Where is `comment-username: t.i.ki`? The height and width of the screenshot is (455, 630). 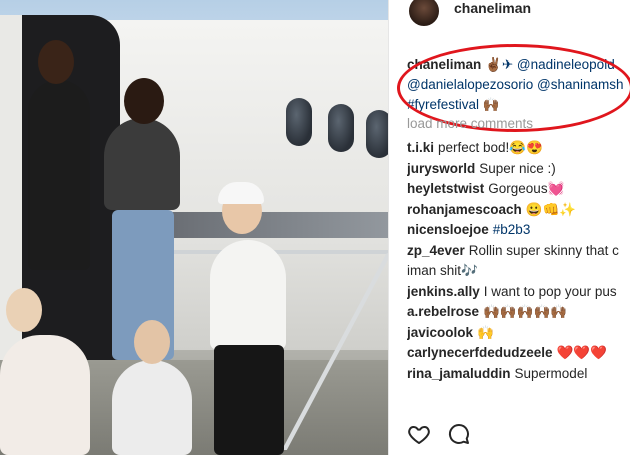 comment-username: t.i.ki is located at coordinates (420, 147).